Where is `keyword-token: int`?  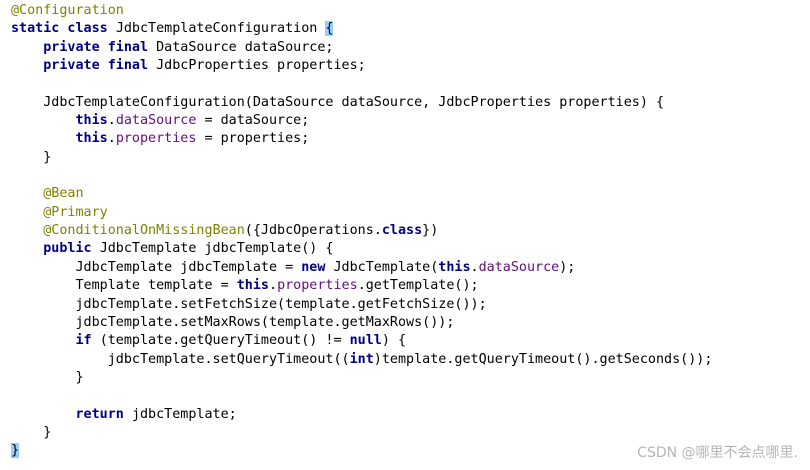 keyword-token: int is located at coordinates (361, 359).